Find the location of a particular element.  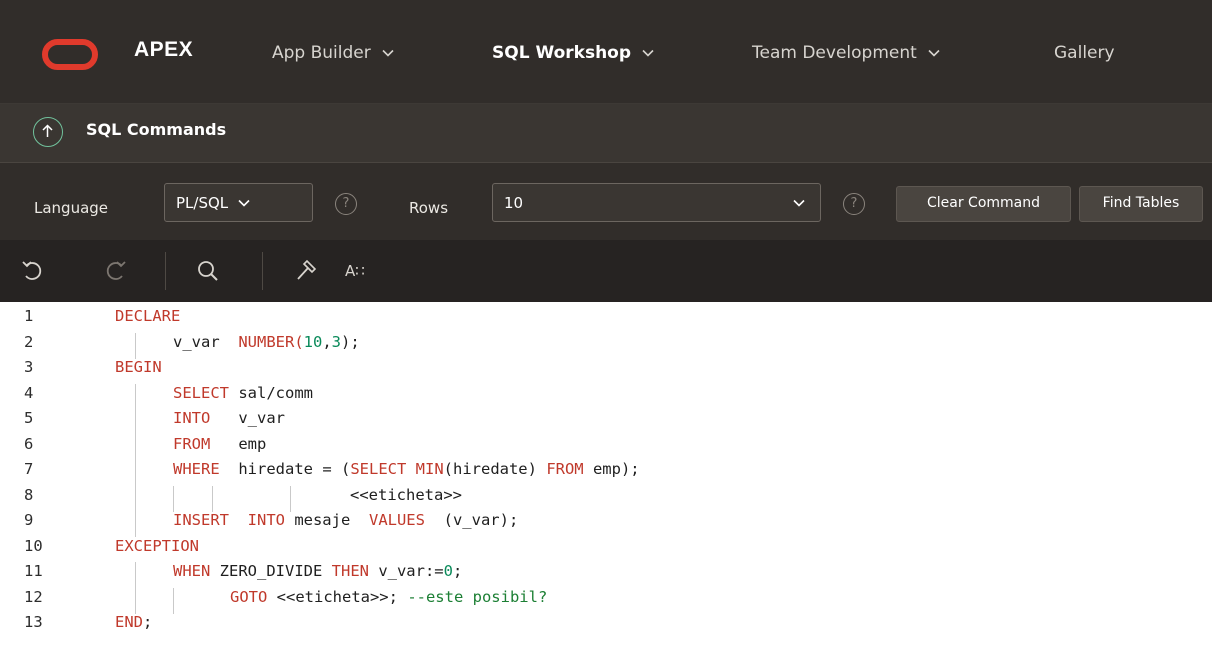

line-number: 7 is located at coordinates (29, 469).